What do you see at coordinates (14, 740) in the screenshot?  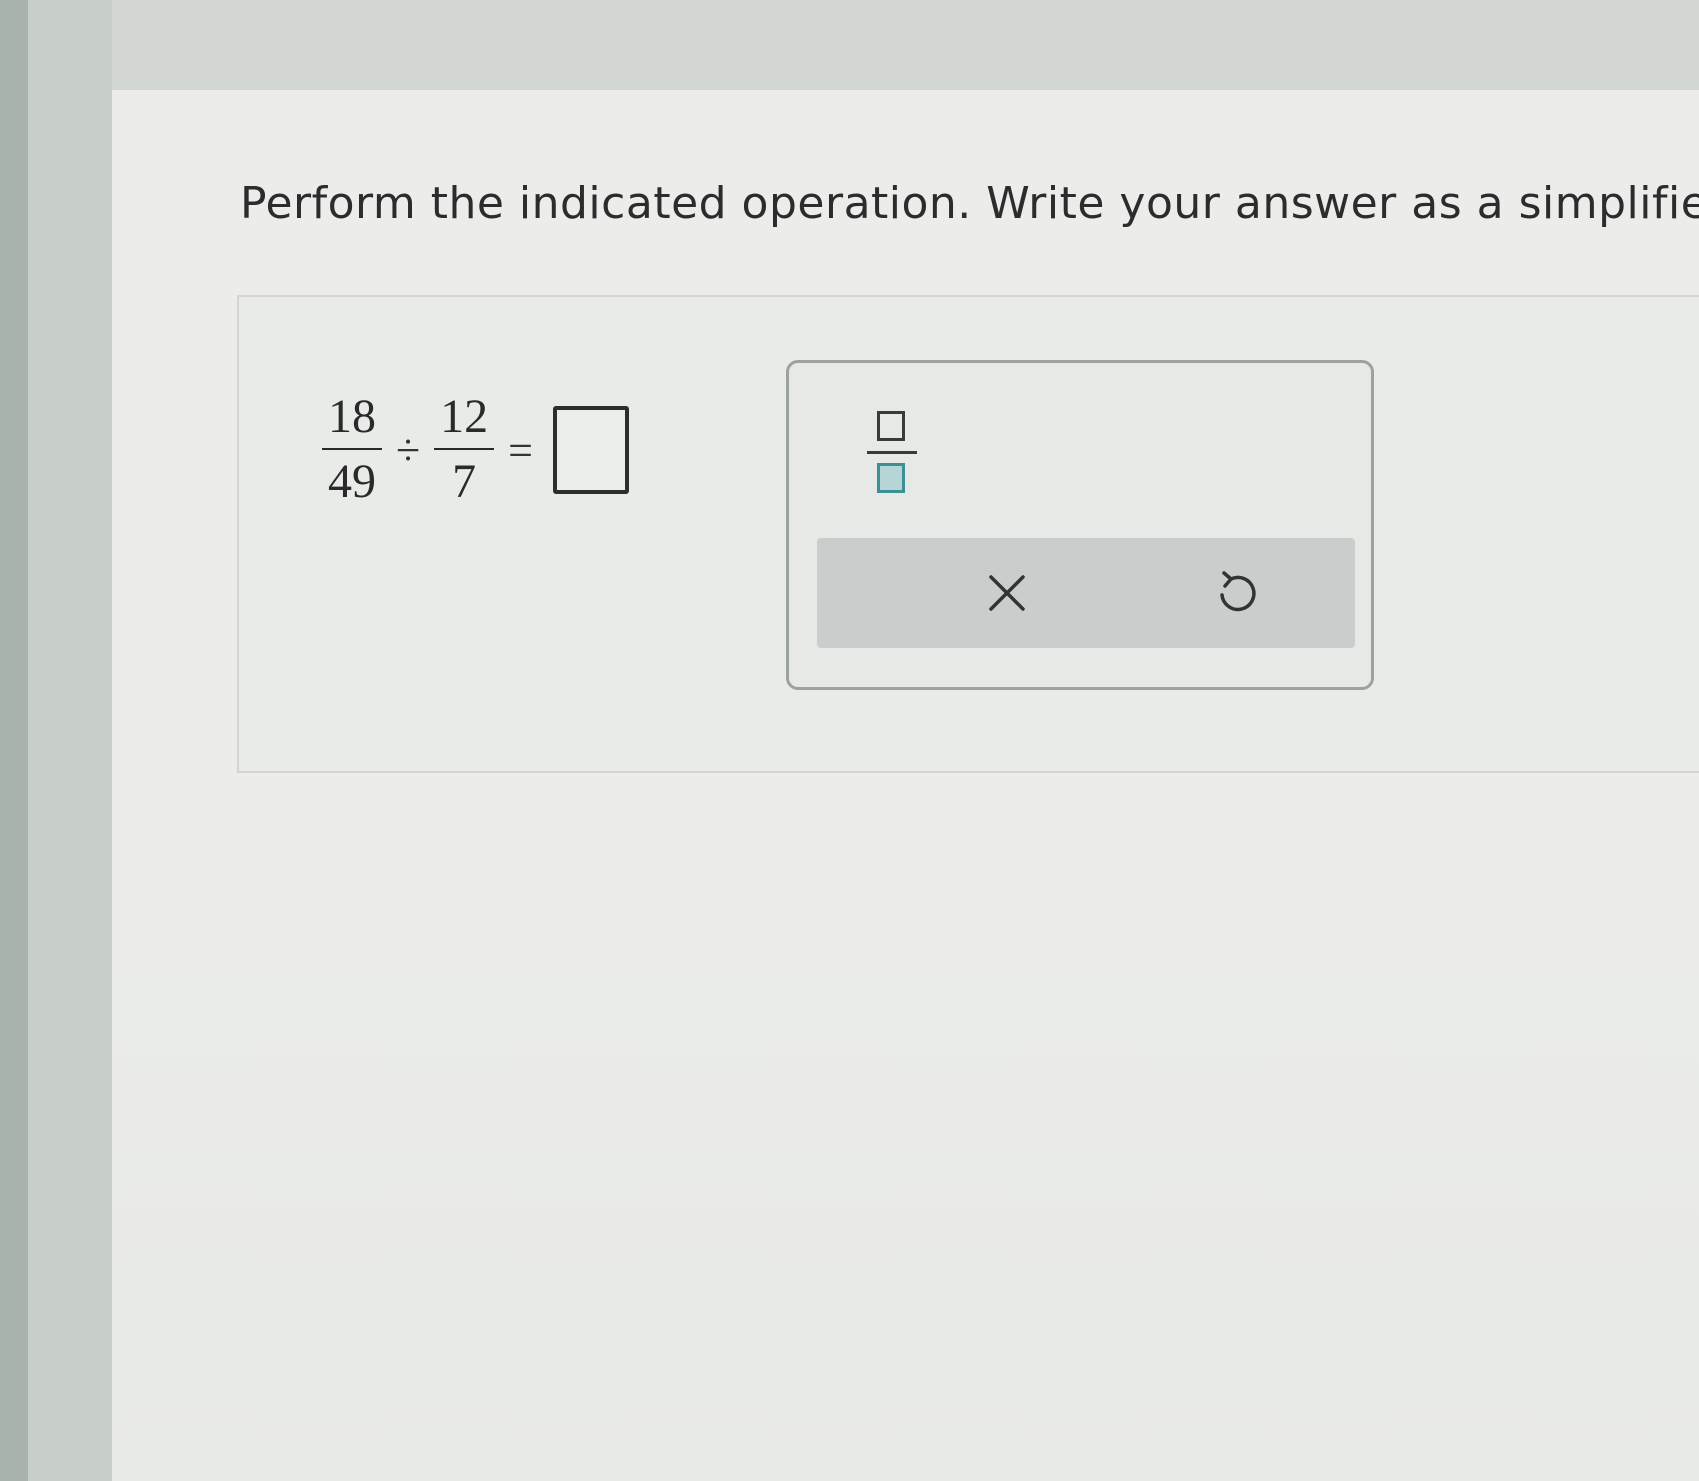 I see `monitor-bezel` at bounding box center [14, 740].